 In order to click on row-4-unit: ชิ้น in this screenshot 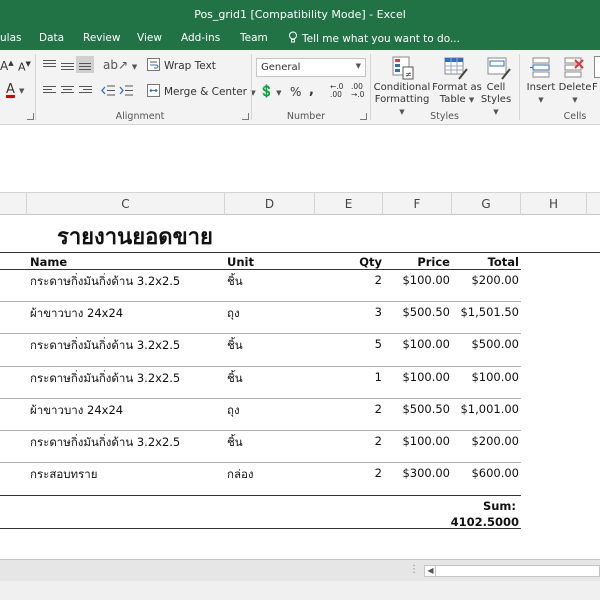, I will do `click(235, 379)`.